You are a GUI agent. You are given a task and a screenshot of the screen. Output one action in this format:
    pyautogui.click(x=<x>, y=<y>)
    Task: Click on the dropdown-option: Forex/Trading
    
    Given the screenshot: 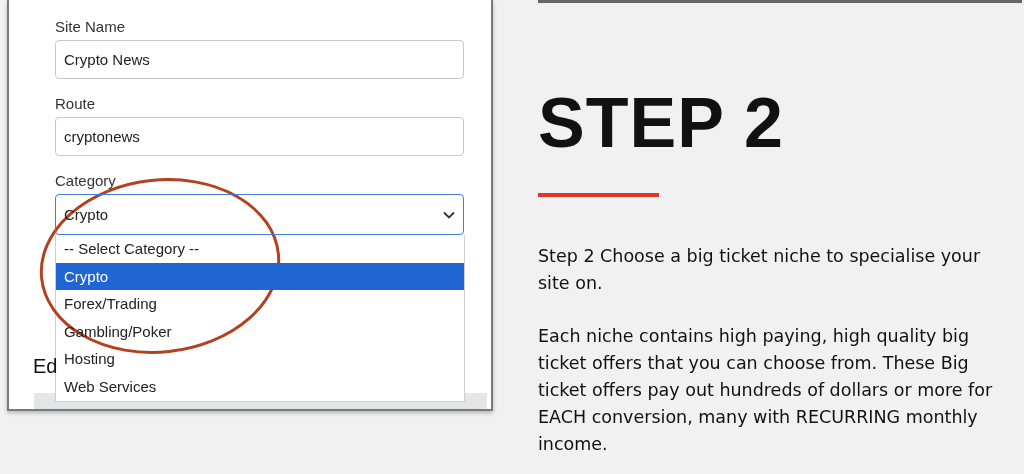 What is the action you would take?
    pyautogui.click(x=260, y=304)
    